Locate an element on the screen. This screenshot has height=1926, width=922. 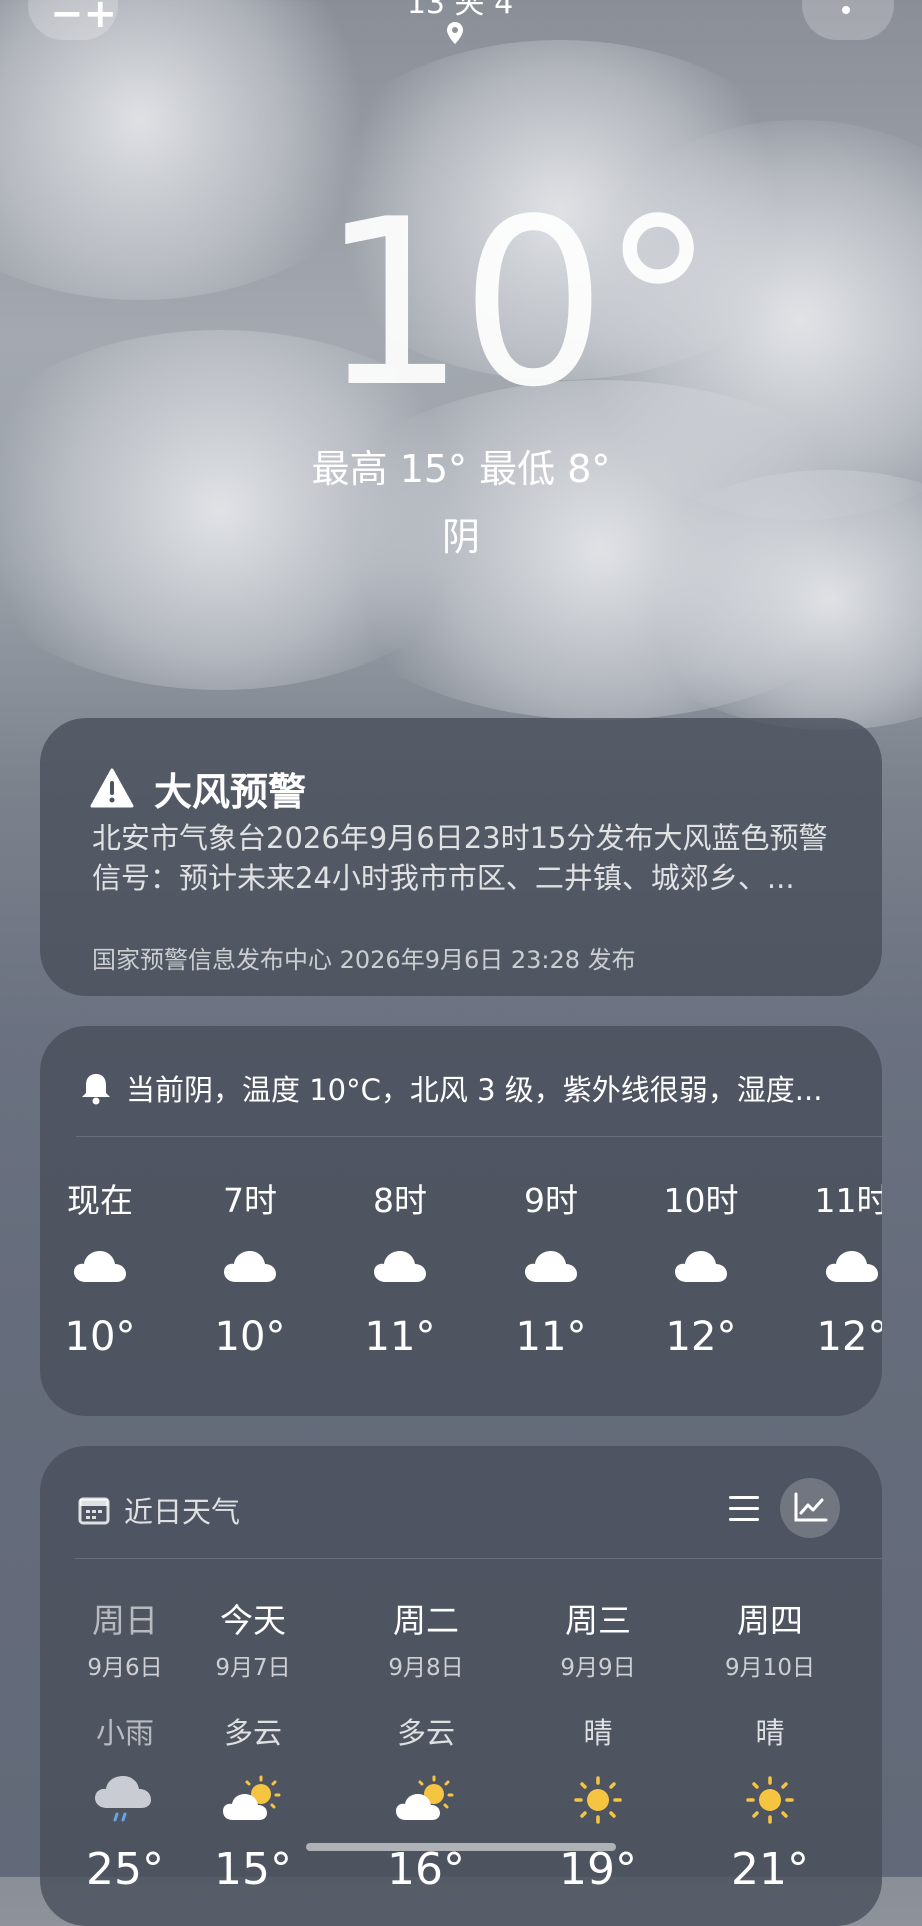
hour-item: 现在 10° is located at coordinates (100, 1267).